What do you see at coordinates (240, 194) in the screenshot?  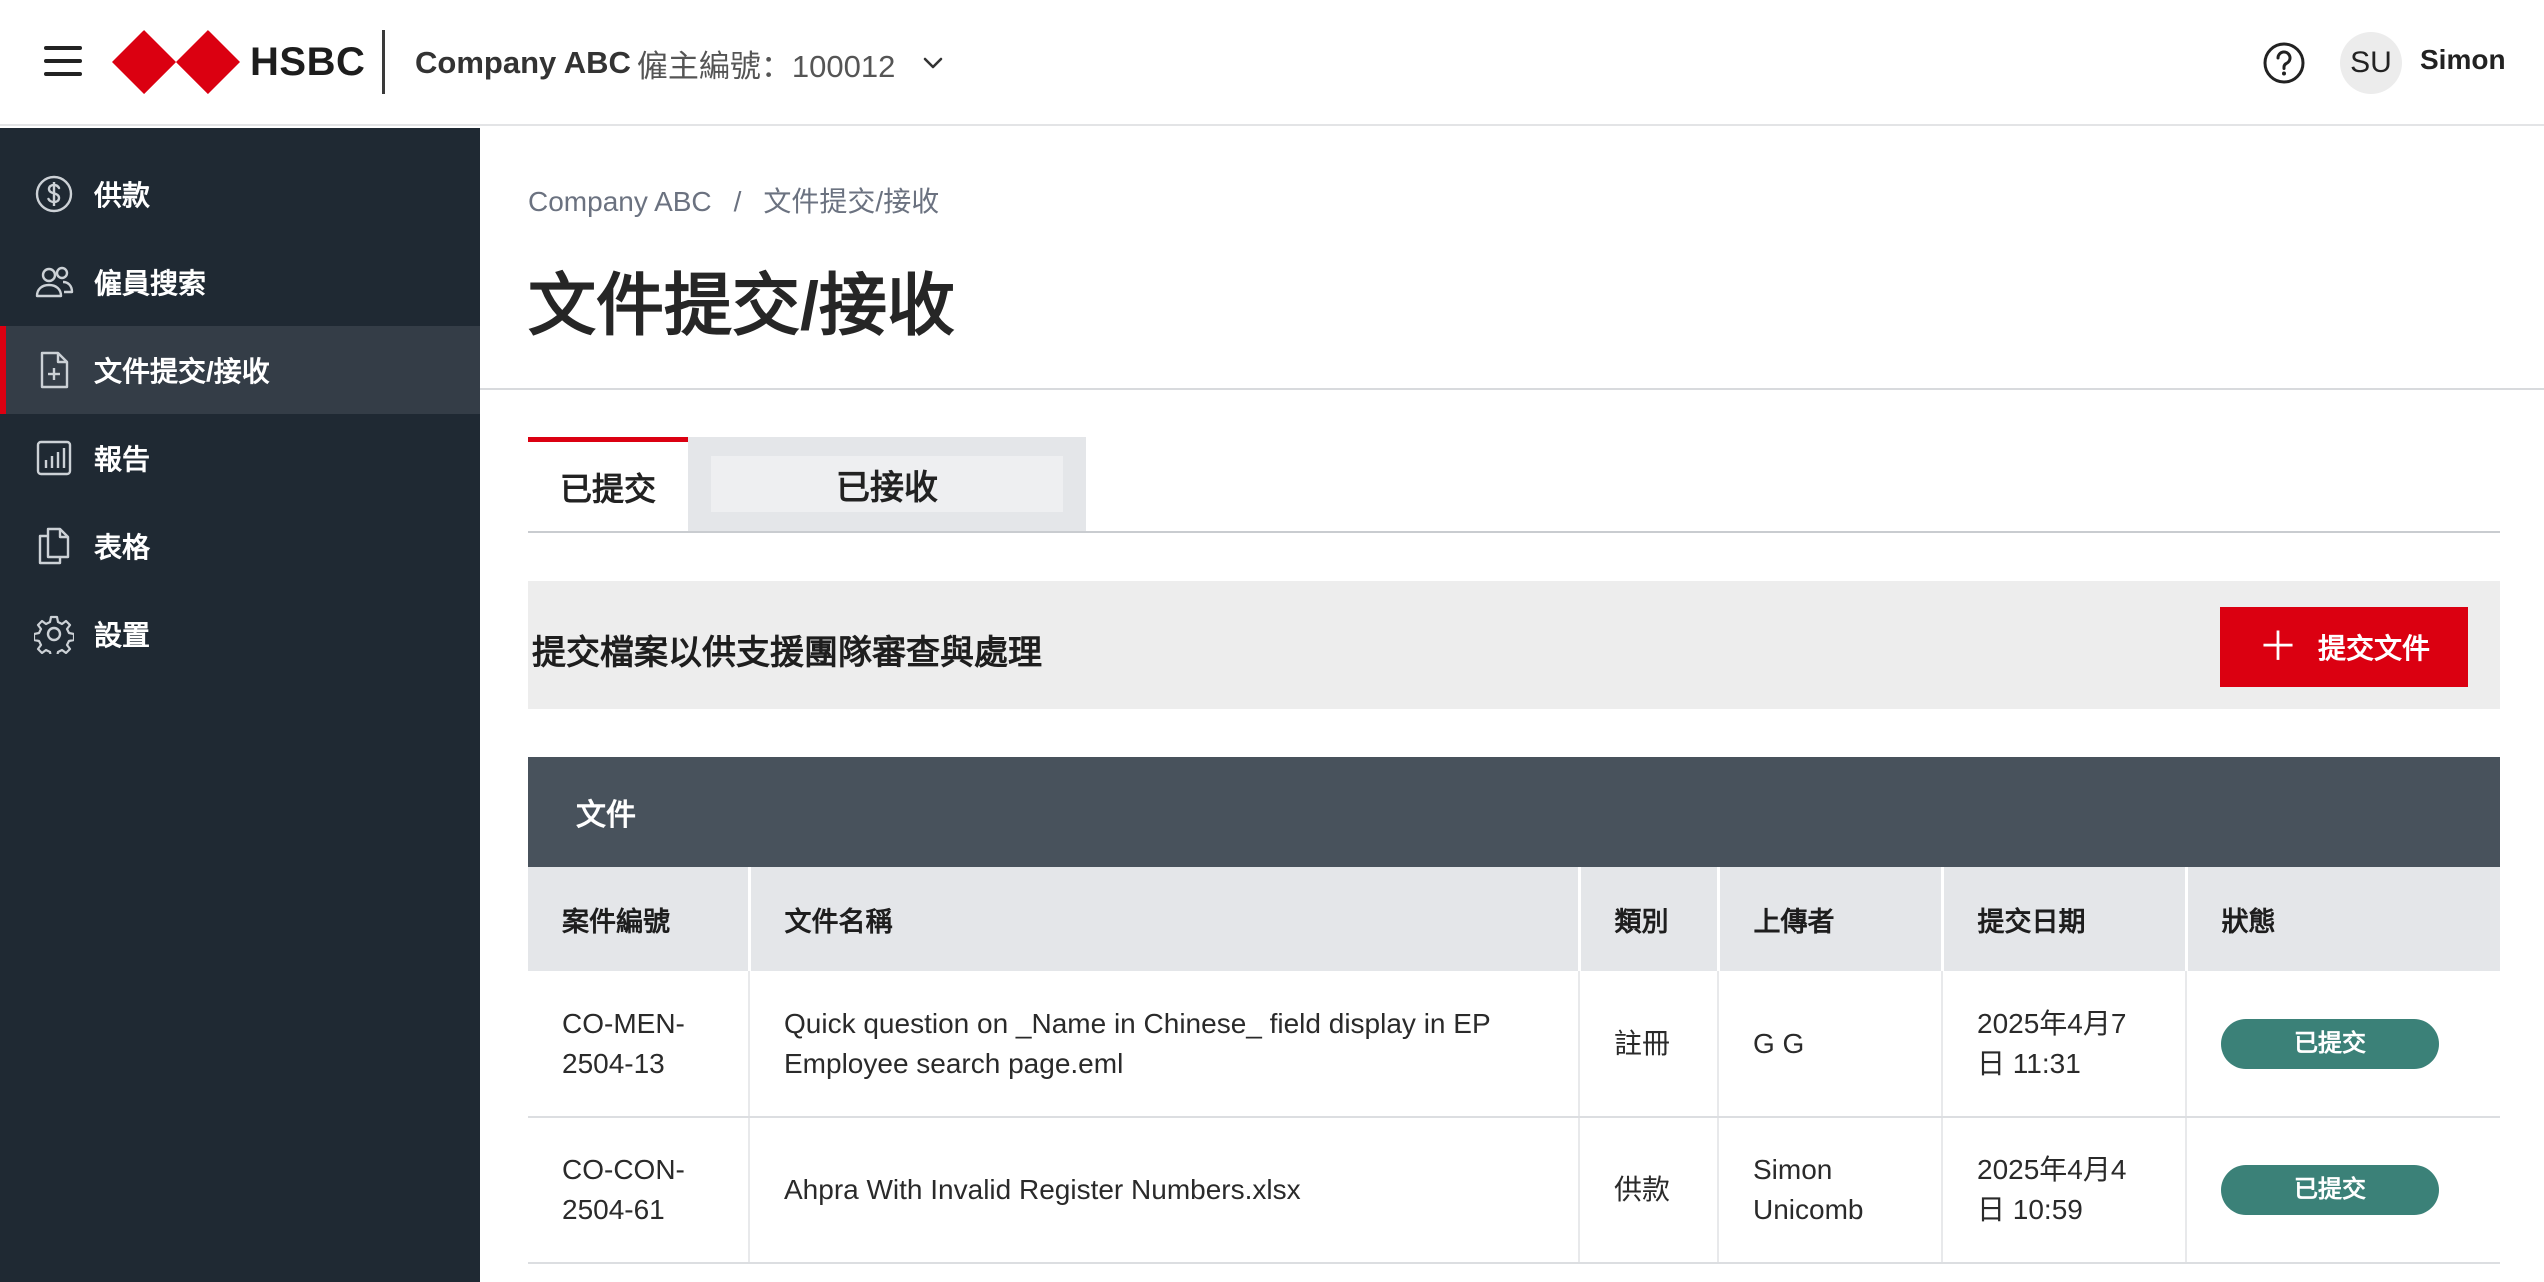 I see `sidebar-item-contributions: 供款` at bounding box center [240, 194].